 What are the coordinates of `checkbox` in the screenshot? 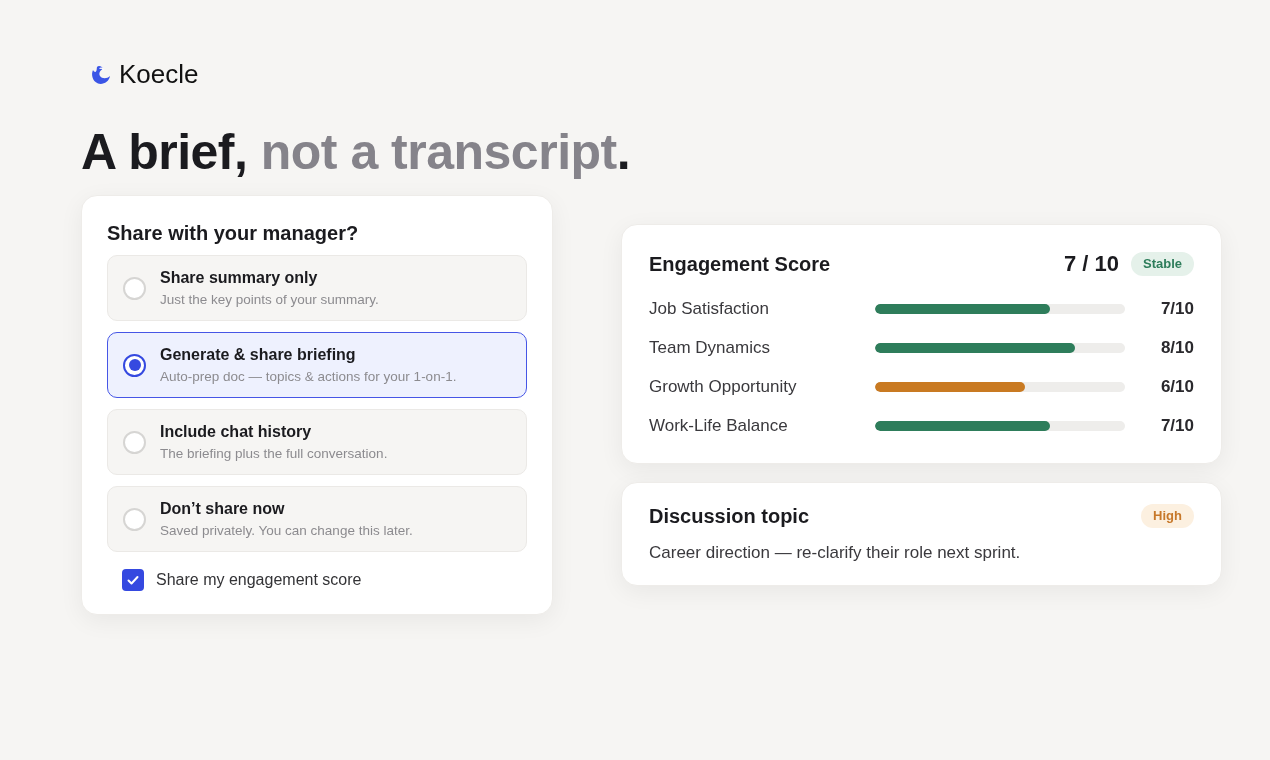 It's located at (133, 580).